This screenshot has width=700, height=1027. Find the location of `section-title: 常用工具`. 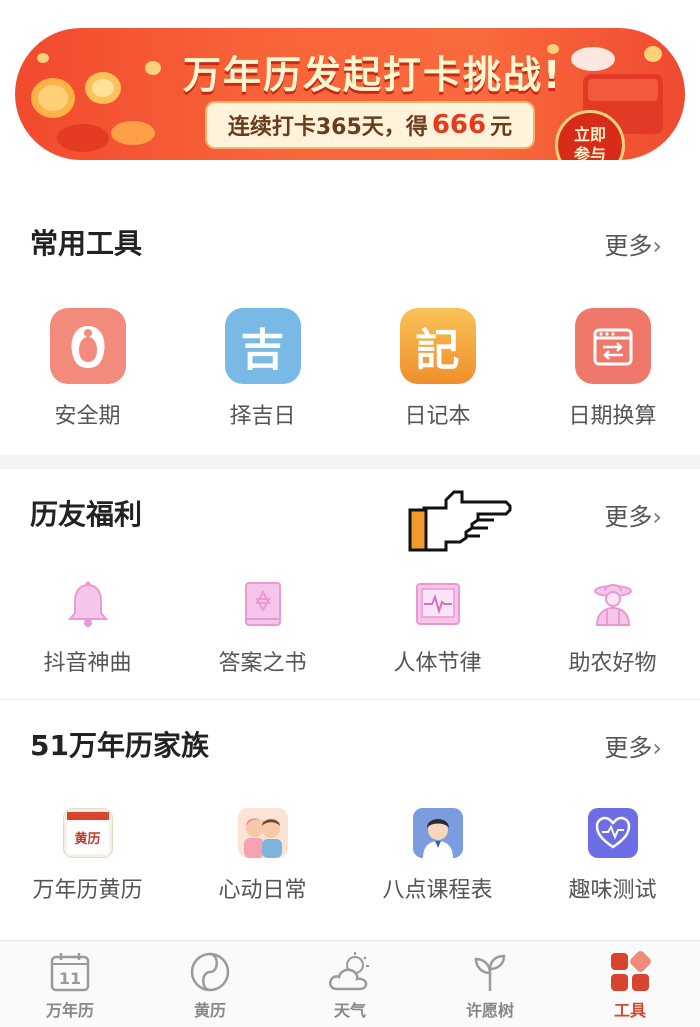

section-title: 常用工具 is located at coordinates (86, 243).